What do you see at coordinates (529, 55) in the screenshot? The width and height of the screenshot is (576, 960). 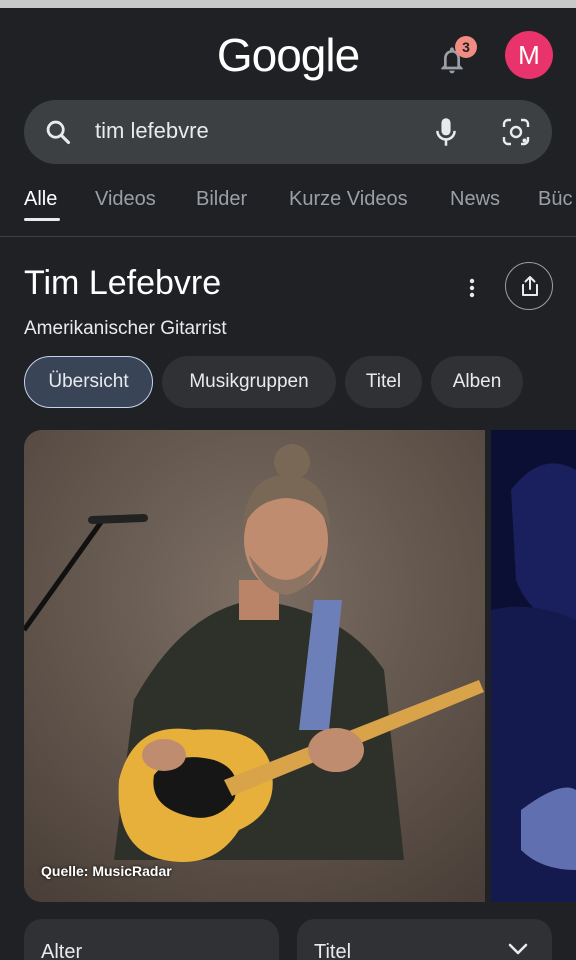 I see `account-avatar: M` at bounding box center [529, 55].